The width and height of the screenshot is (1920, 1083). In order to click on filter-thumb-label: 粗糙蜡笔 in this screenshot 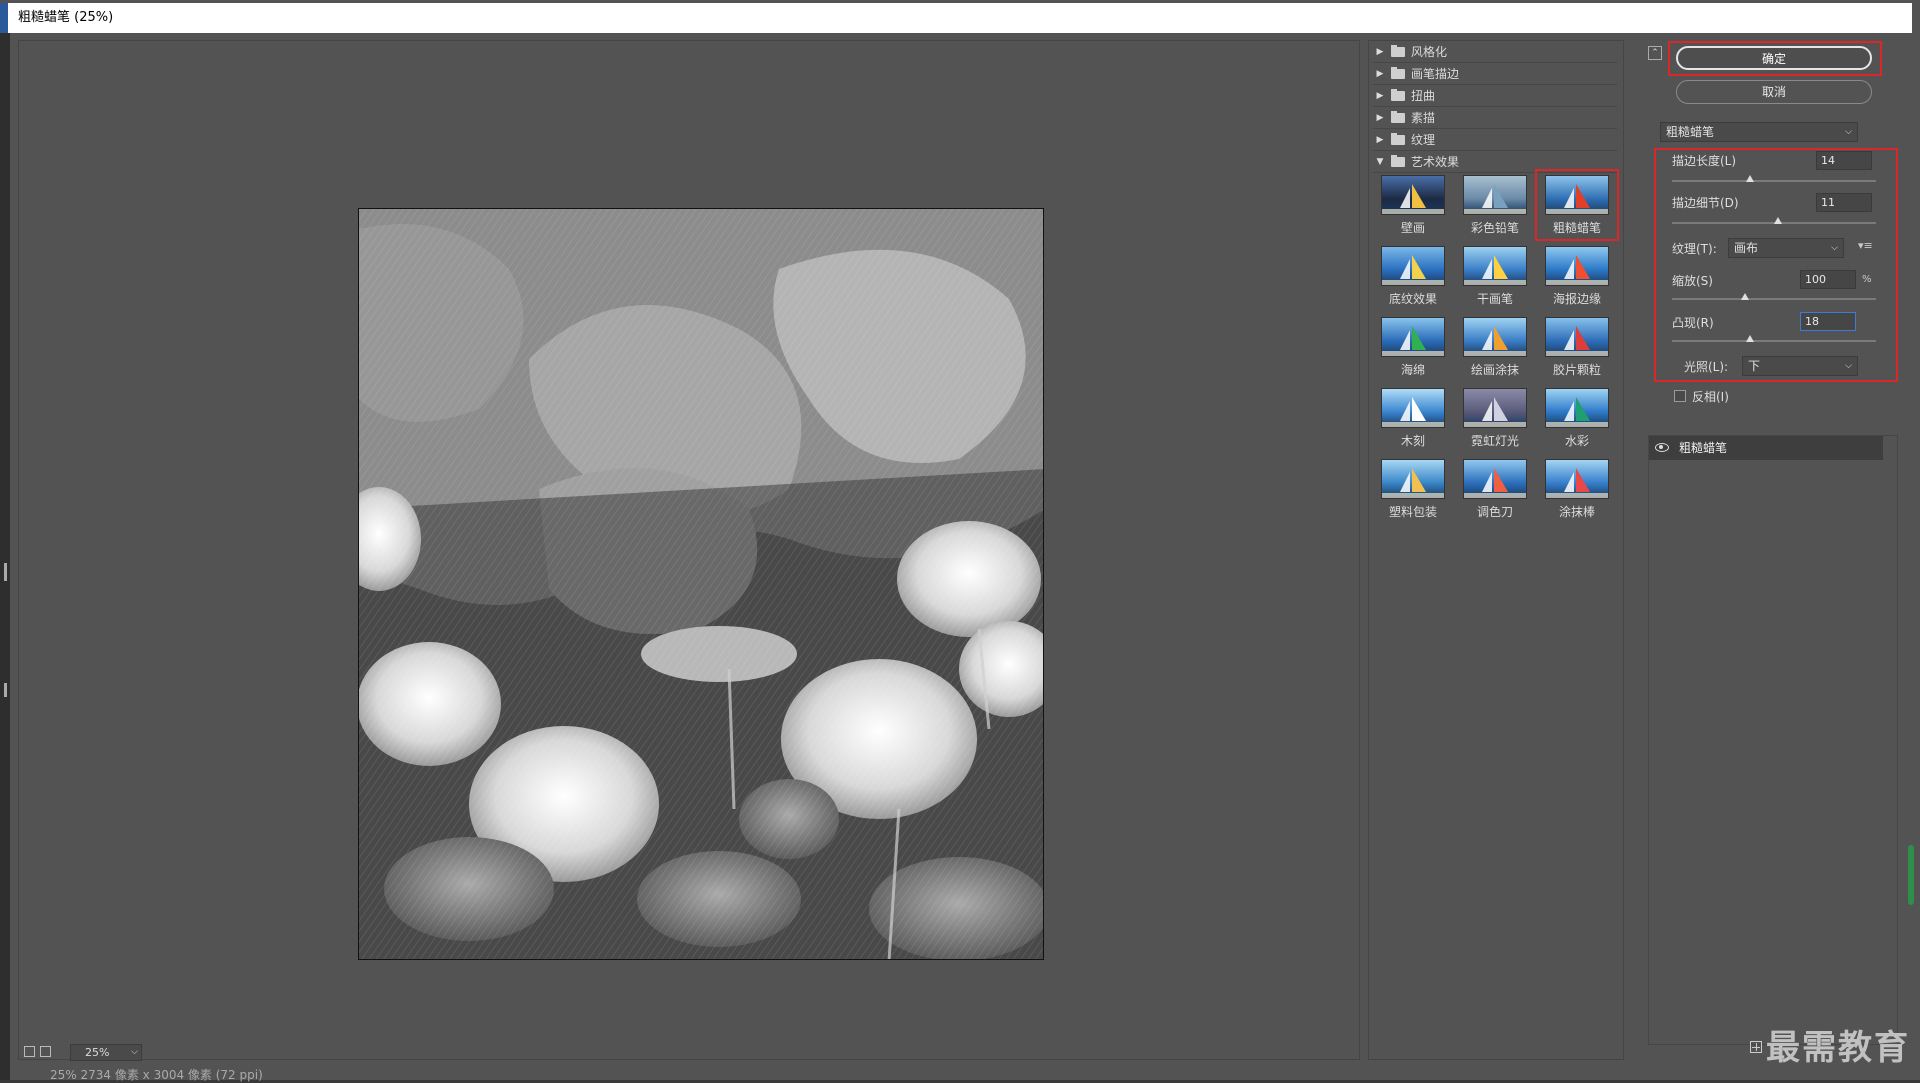, I will do `click(1576, 228)`.